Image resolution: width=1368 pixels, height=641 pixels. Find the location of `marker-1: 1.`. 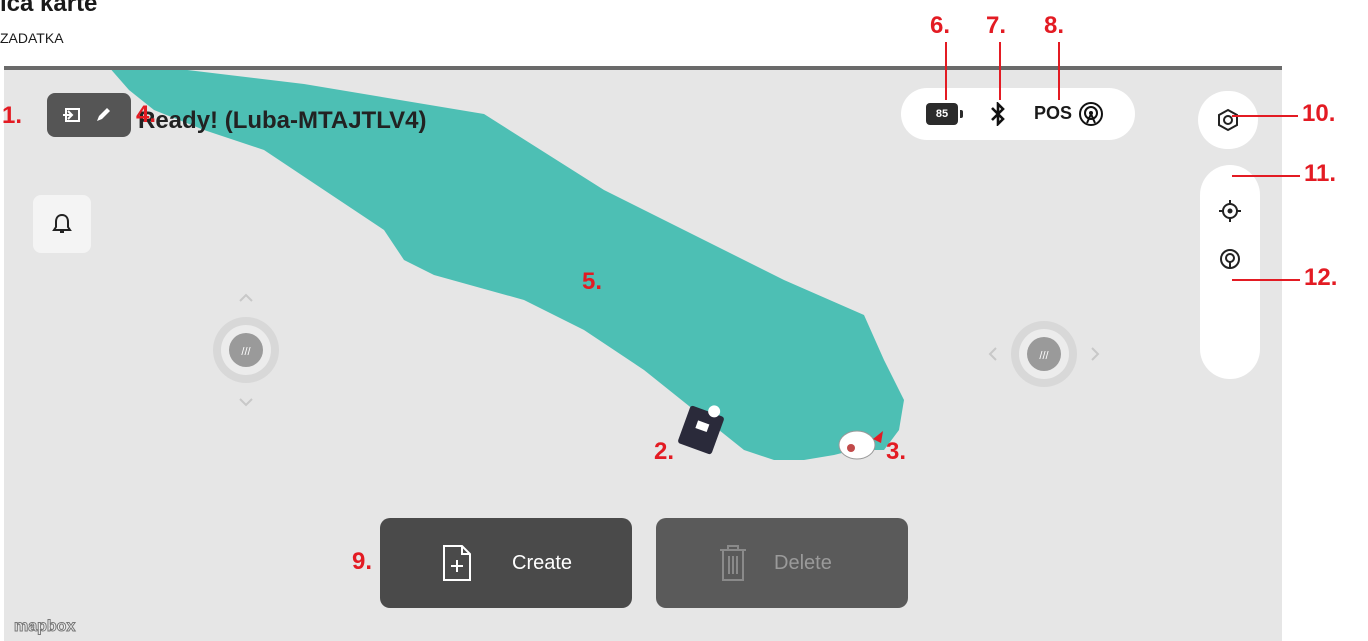

marker-1: 1. is located at coordinates (12, 115).